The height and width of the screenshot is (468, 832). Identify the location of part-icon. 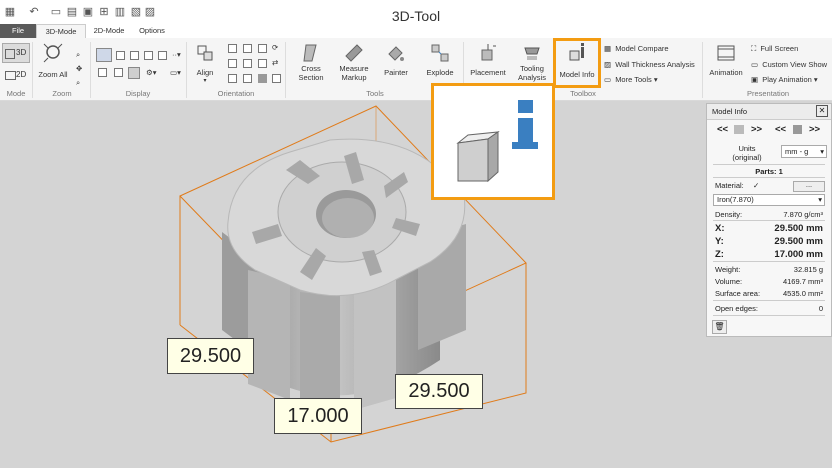
(739, 129).